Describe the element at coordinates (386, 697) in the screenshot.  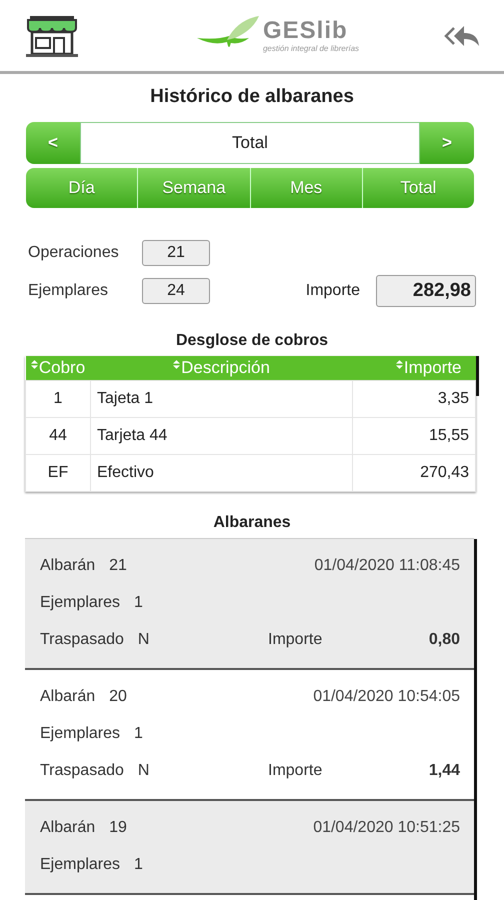
I see `date-time: 01/04/2020 10:54:05` at that location.